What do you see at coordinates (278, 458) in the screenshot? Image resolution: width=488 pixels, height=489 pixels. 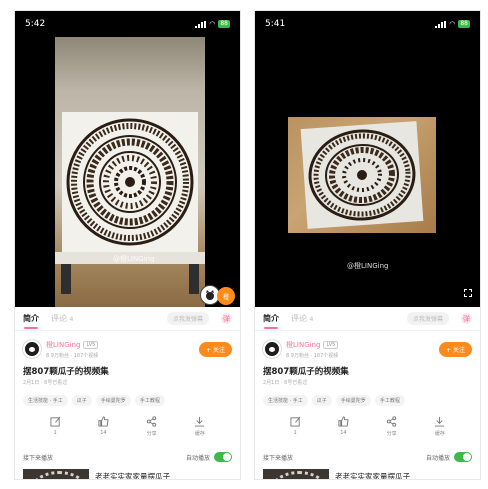 I see `next-up-label: 接下来播放` at bounding box center [278, 458].